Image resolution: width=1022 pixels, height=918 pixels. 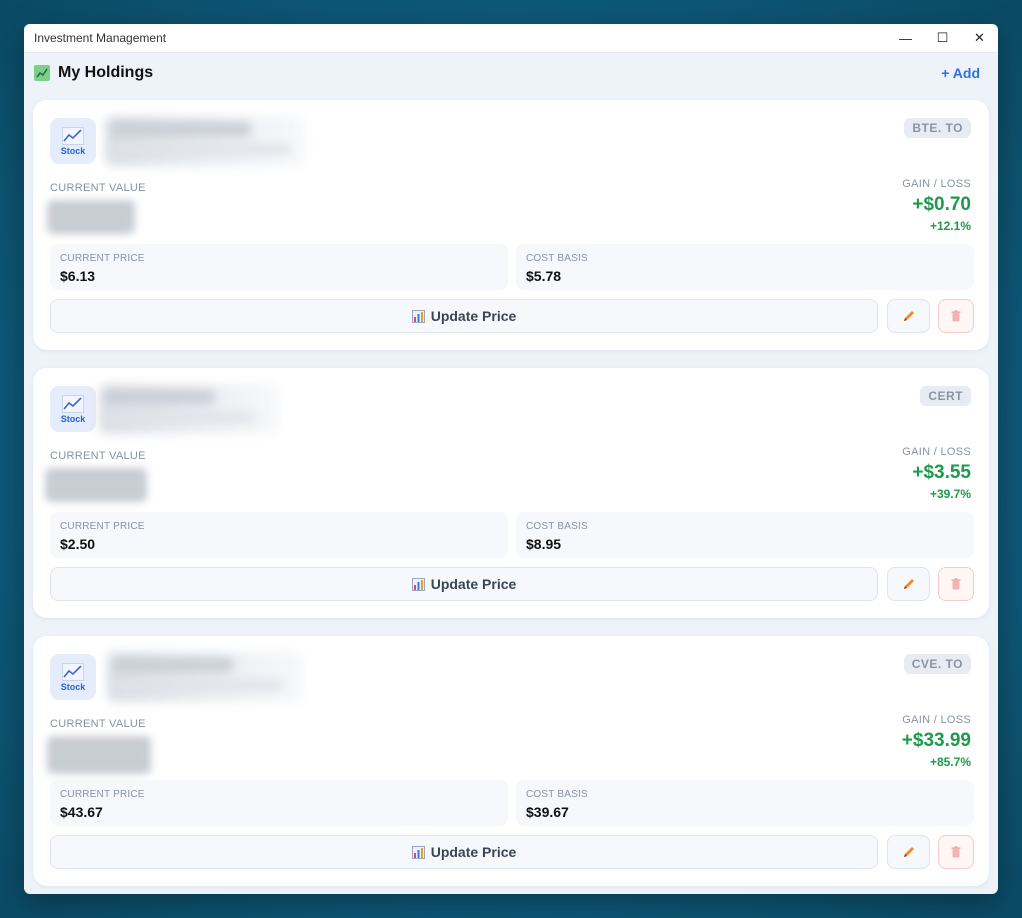 What do you see at coordinates (745, 803) in the screenshot?
I see `cost-basis-box: COST BASIS $39.67` at bounding box center [745, 803].